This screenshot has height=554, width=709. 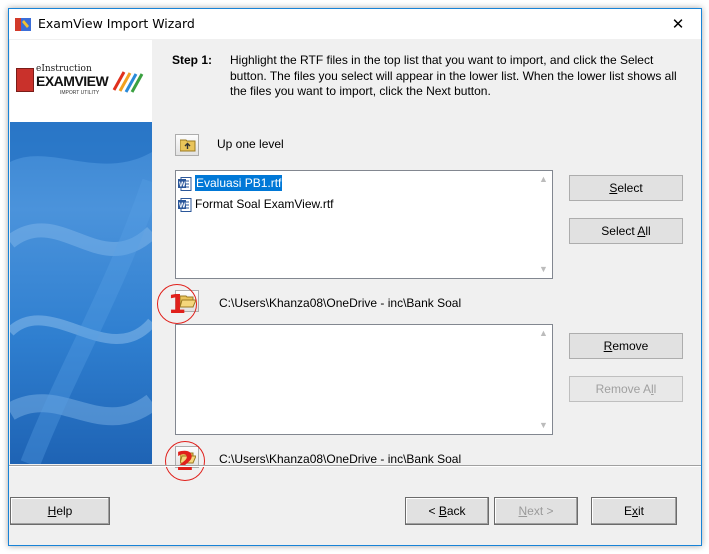 What do you see at coordinates (634, 511) in the screenshot?
I see `exit-button: Exit` at bounding box center [634, 511].